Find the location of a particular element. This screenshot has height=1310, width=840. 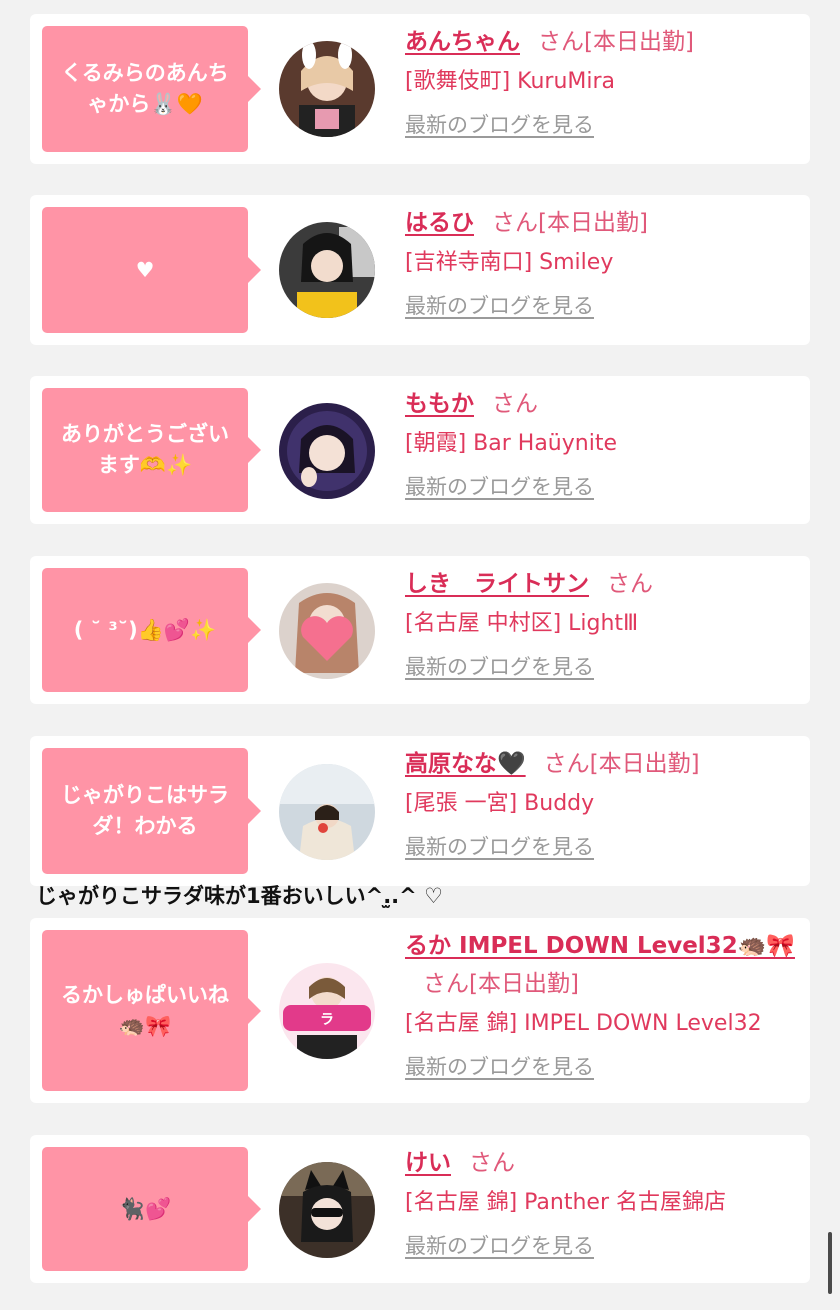

shop-name: [名古屋 錦] IMPEL DOWN Level32 is located at coordinates (600, 1024).